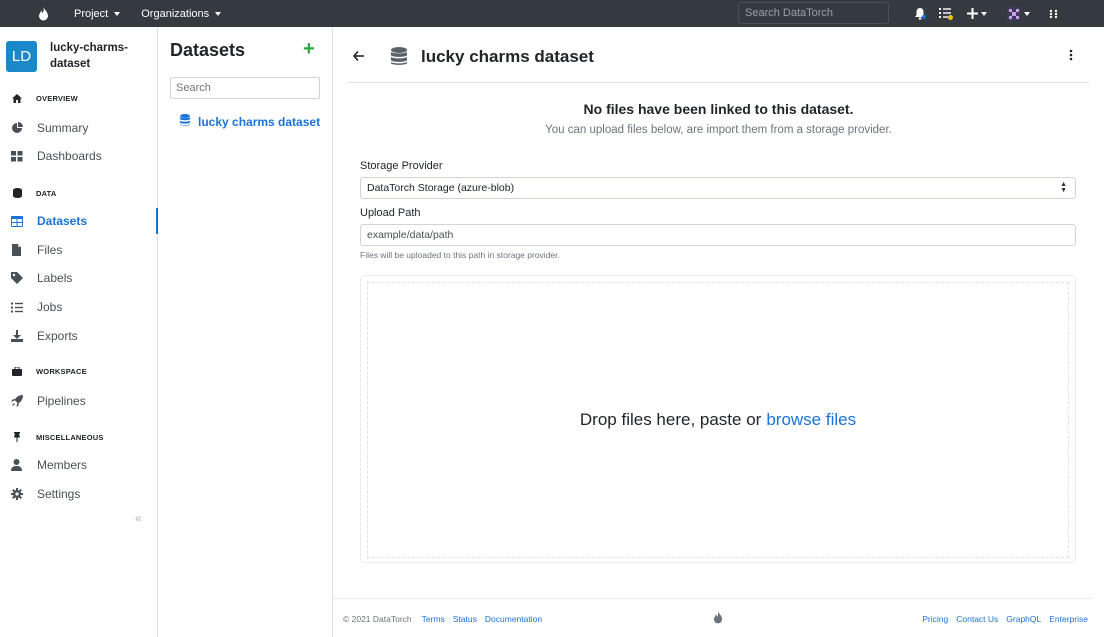 This screenshot has height=637, width=1104. What do you see at coordinates (55, 278) in the screenshot?
I see `sidebar-item-label: Labels` at bounding box center [55, 278].